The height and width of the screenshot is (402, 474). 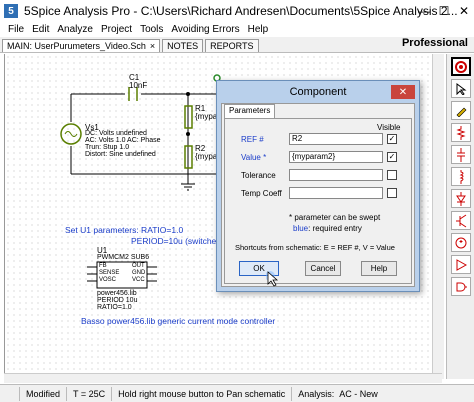 What do you see at coordinates (301, 228) in the screenshot?
I see `required-note-blue: blue` at bounding box center [301, 228].